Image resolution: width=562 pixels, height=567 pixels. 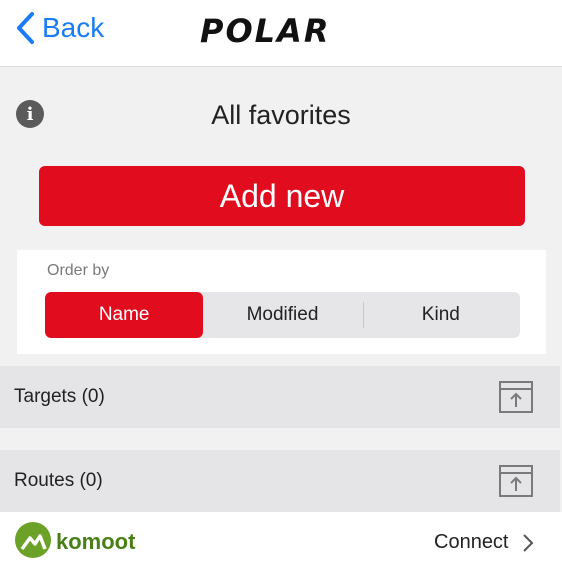 I want to click on connect-button: Connect, so click(x=484, y=542).